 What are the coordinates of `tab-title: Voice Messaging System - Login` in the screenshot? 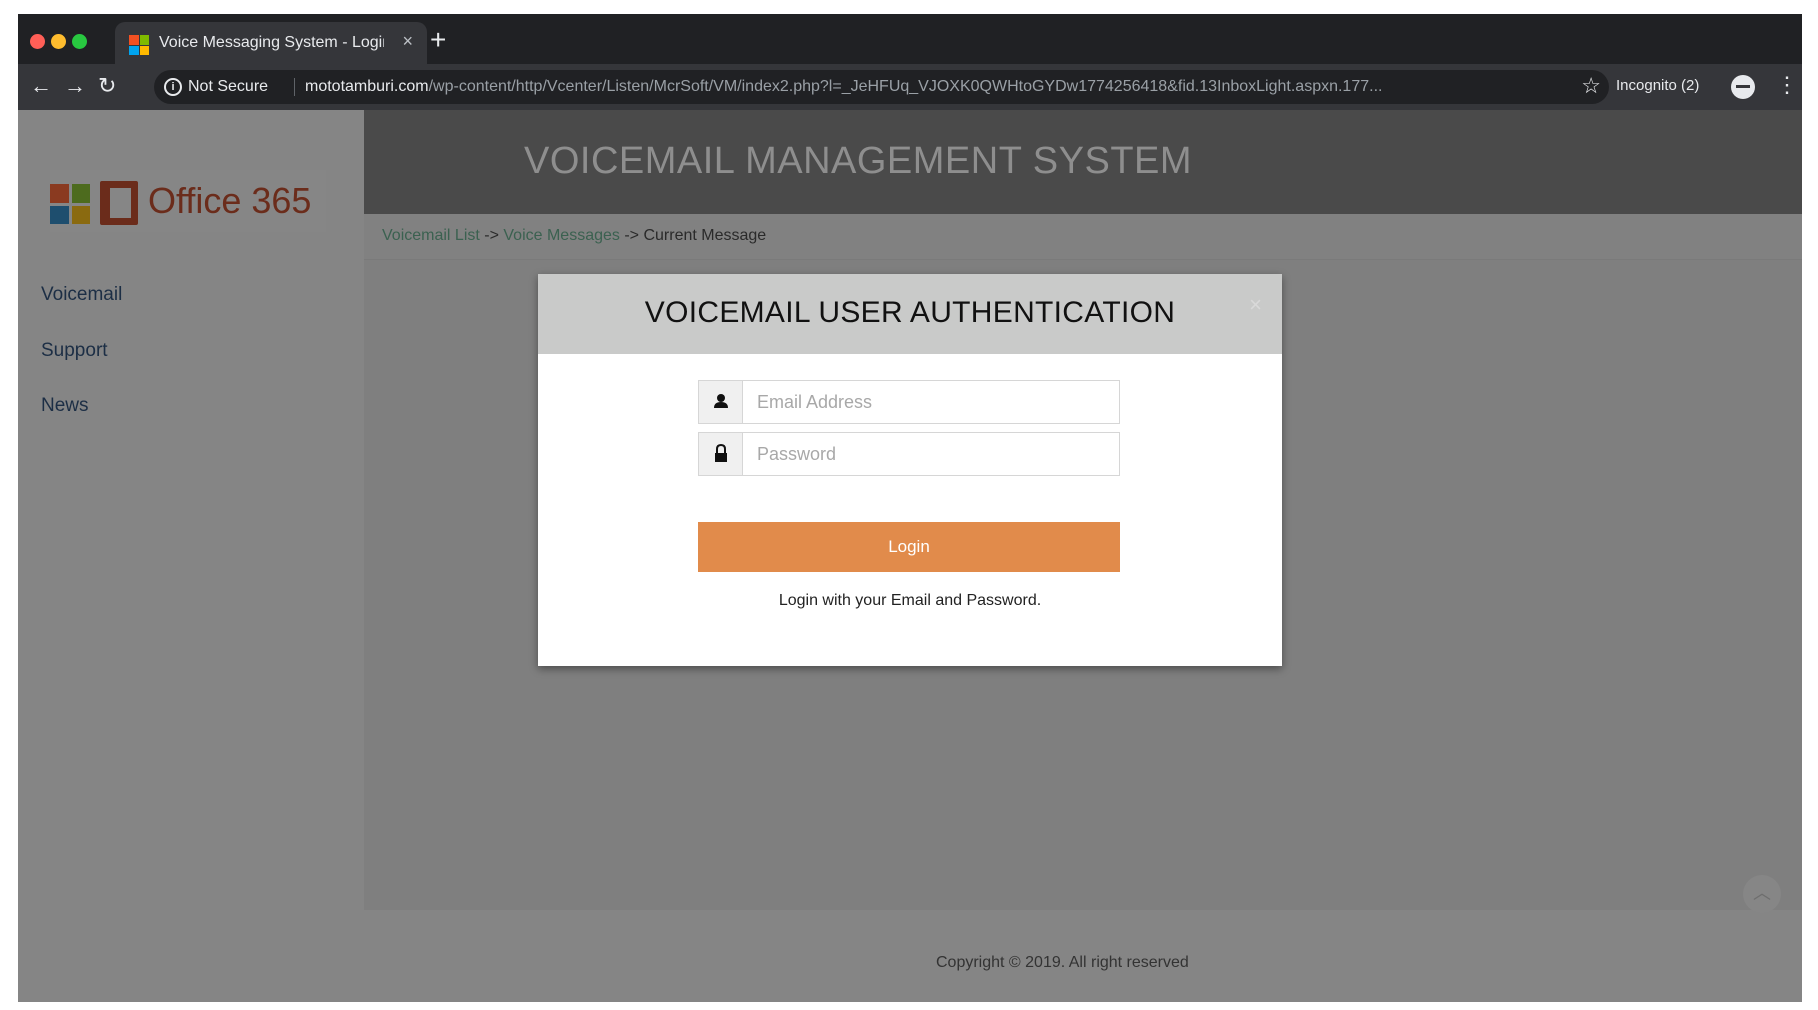 It's located at (271, 42).